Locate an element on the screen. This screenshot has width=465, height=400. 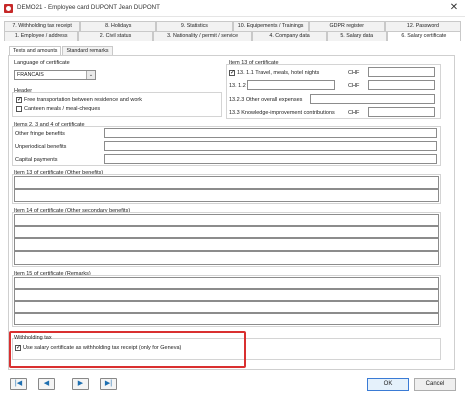
item15-line4 is located at coordinates (226, 319).